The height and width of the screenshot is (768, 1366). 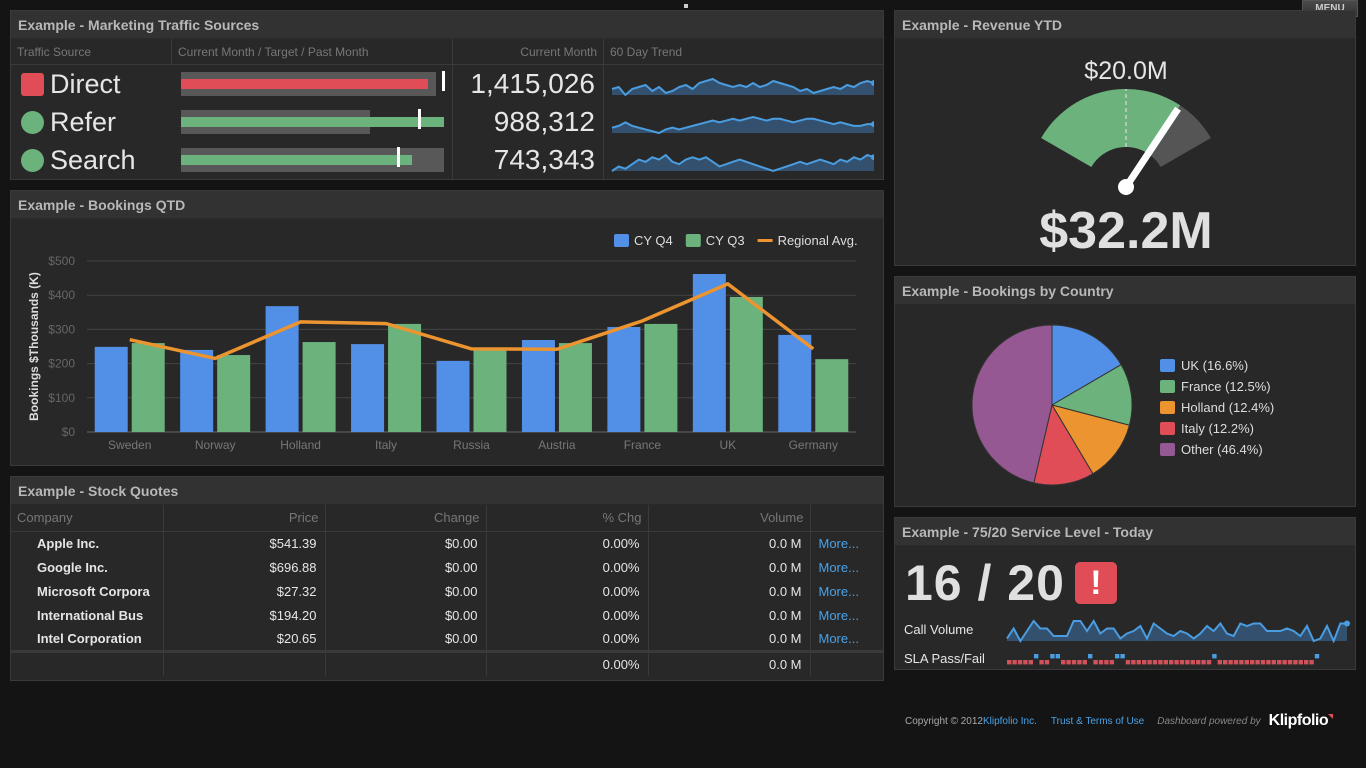 I want to click on gauge-value-label: $32.2M, so click(x=1126, y=231).